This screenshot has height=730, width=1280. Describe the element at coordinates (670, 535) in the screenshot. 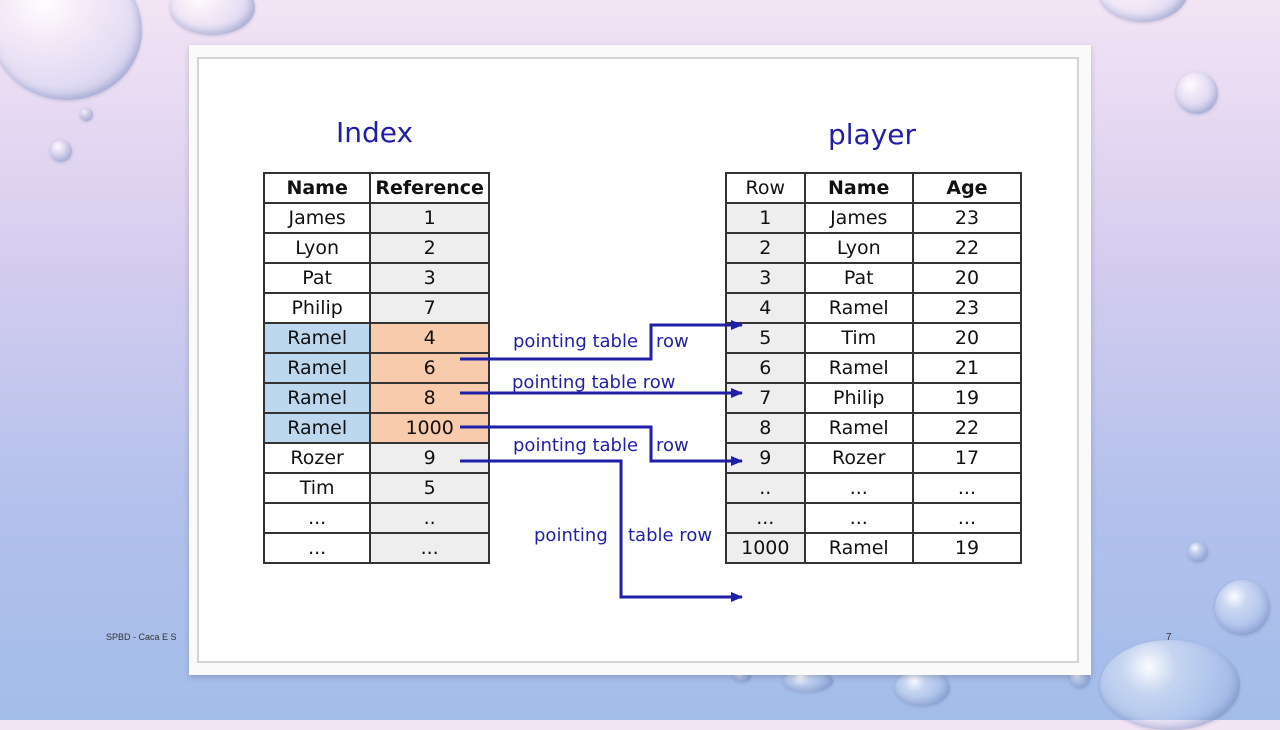

I see `arrow-label: table row` at that location.